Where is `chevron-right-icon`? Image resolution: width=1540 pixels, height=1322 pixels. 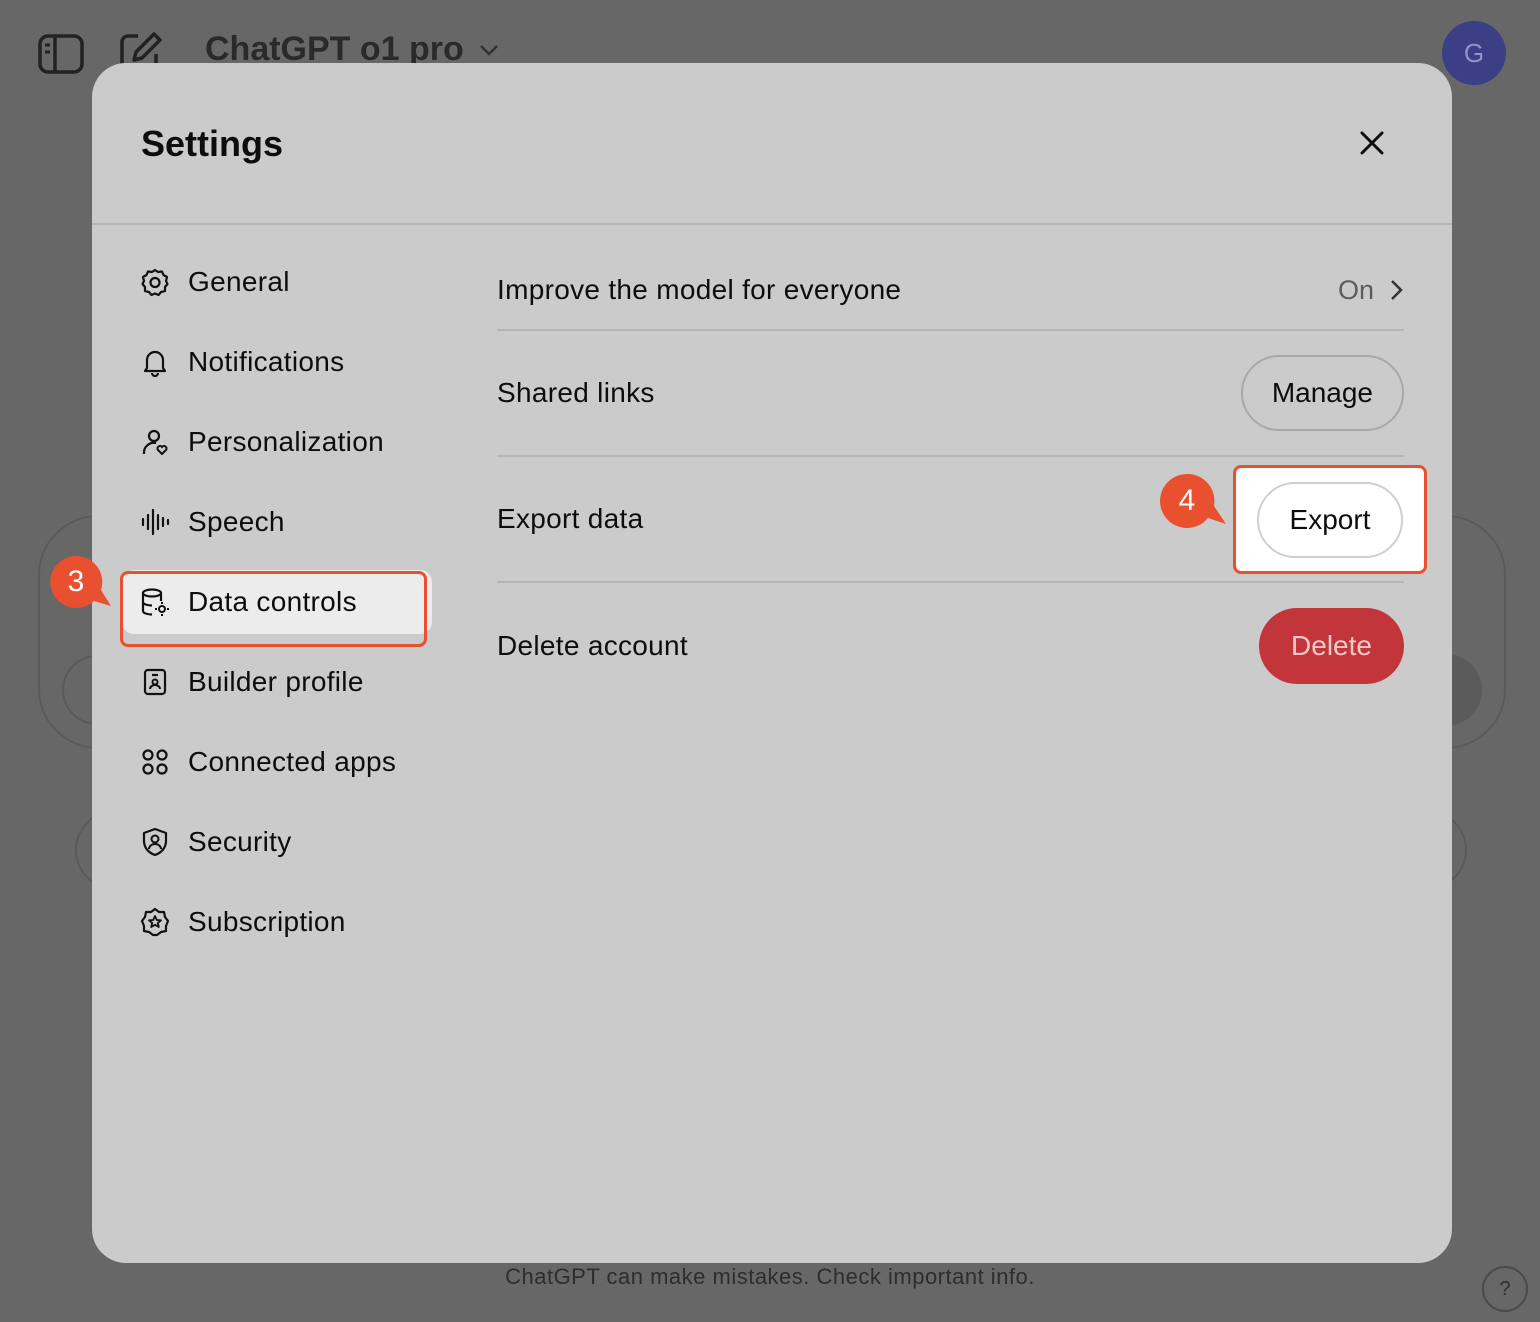 chevron-right-icon is located at coordinates (1397, 290).